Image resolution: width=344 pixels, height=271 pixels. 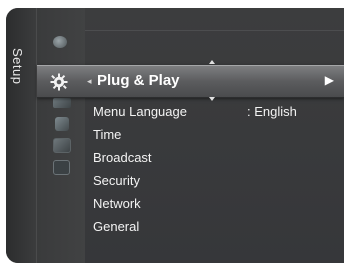 I want to click on input-icon, so click(x=62, y=145).